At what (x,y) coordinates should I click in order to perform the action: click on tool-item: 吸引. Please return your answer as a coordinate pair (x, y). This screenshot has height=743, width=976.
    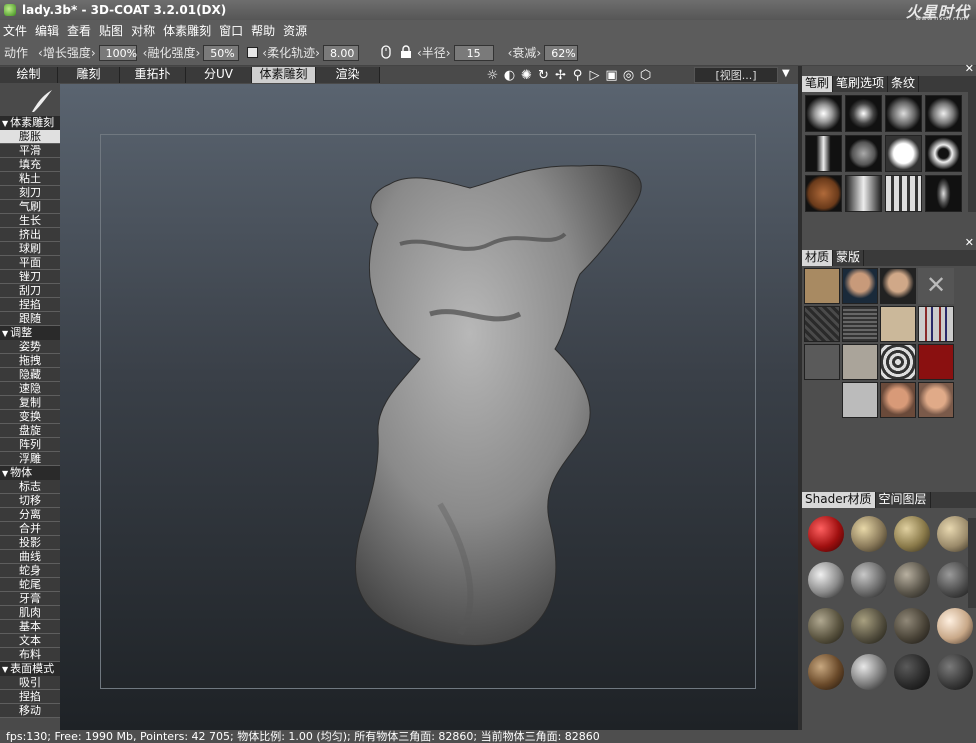
    Looking at the image, I should click on (30, 683).